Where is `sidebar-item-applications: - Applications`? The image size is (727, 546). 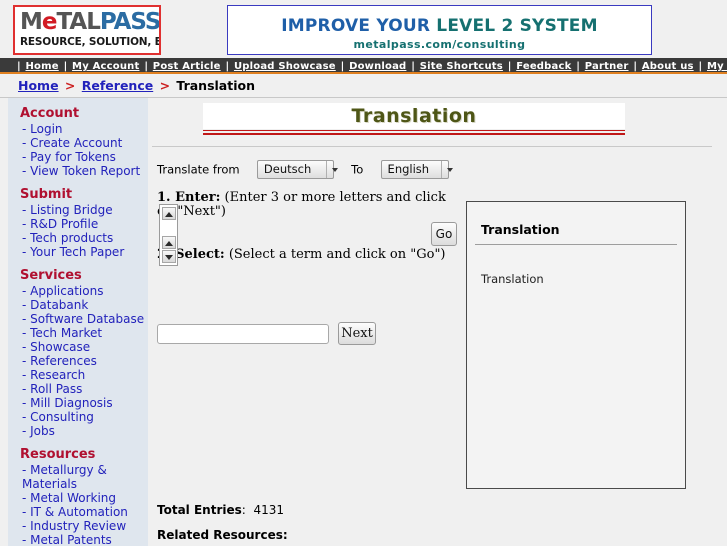
sidebar-item-applications: - Applications is located at coordinates (78, 291).